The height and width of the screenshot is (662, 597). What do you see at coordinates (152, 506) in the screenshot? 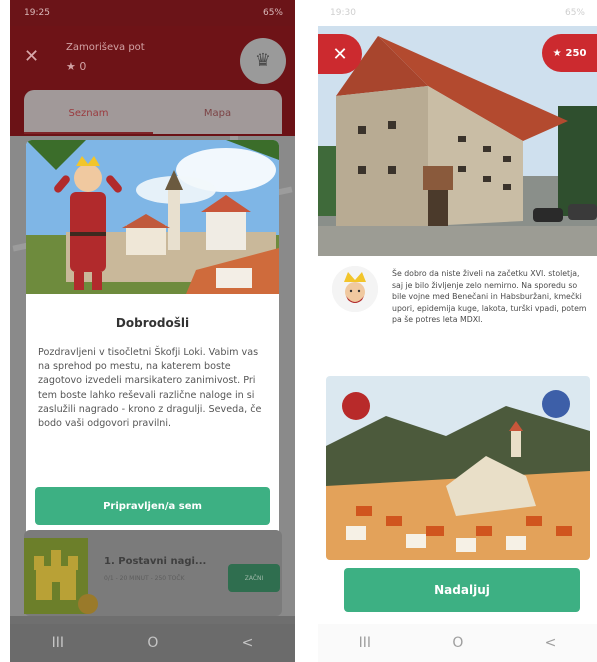
I see `ready-button: Pripravljen/a sem` at bounding box center [152, 506].